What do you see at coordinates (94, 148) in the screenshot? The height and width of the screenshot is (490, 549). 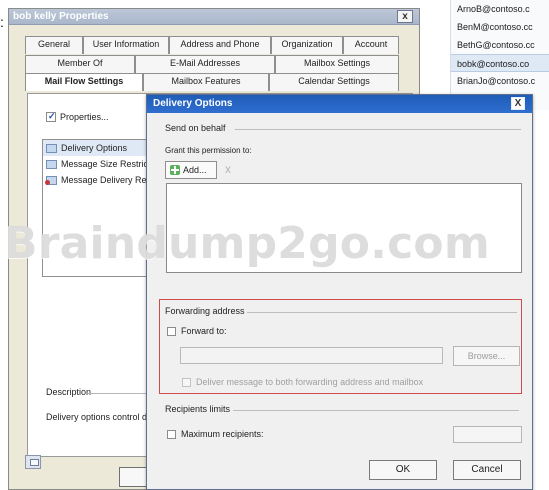 I see `feature-label: Delivery Options` at bounding box center [94, 148].